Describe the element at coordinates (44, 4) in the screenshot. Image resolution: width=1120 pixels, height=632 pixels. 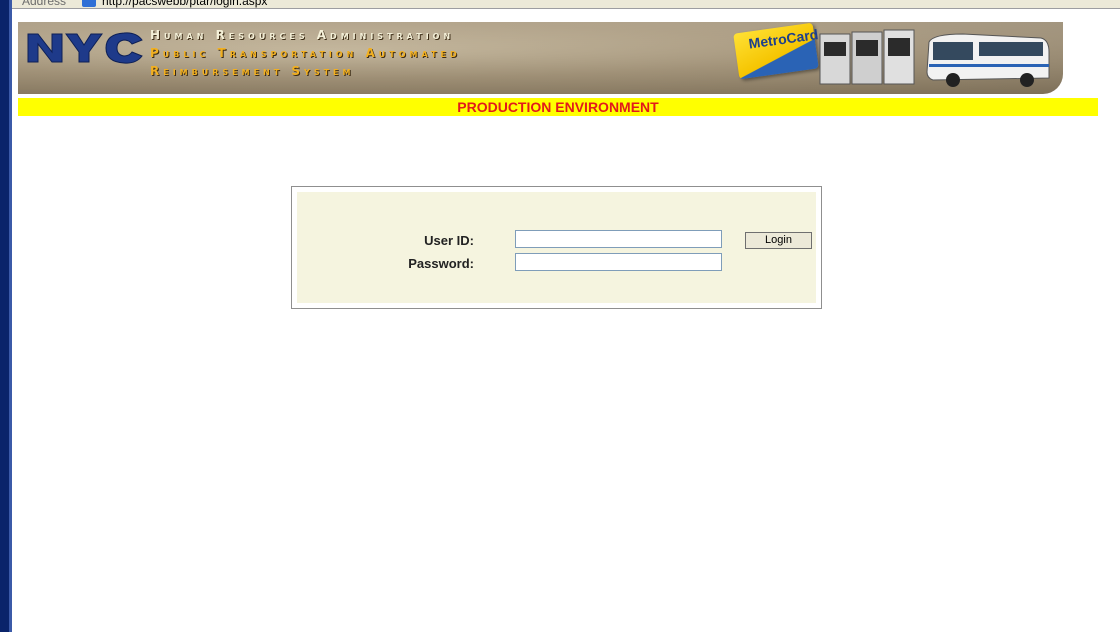
I see `address-label: Address` at that location.